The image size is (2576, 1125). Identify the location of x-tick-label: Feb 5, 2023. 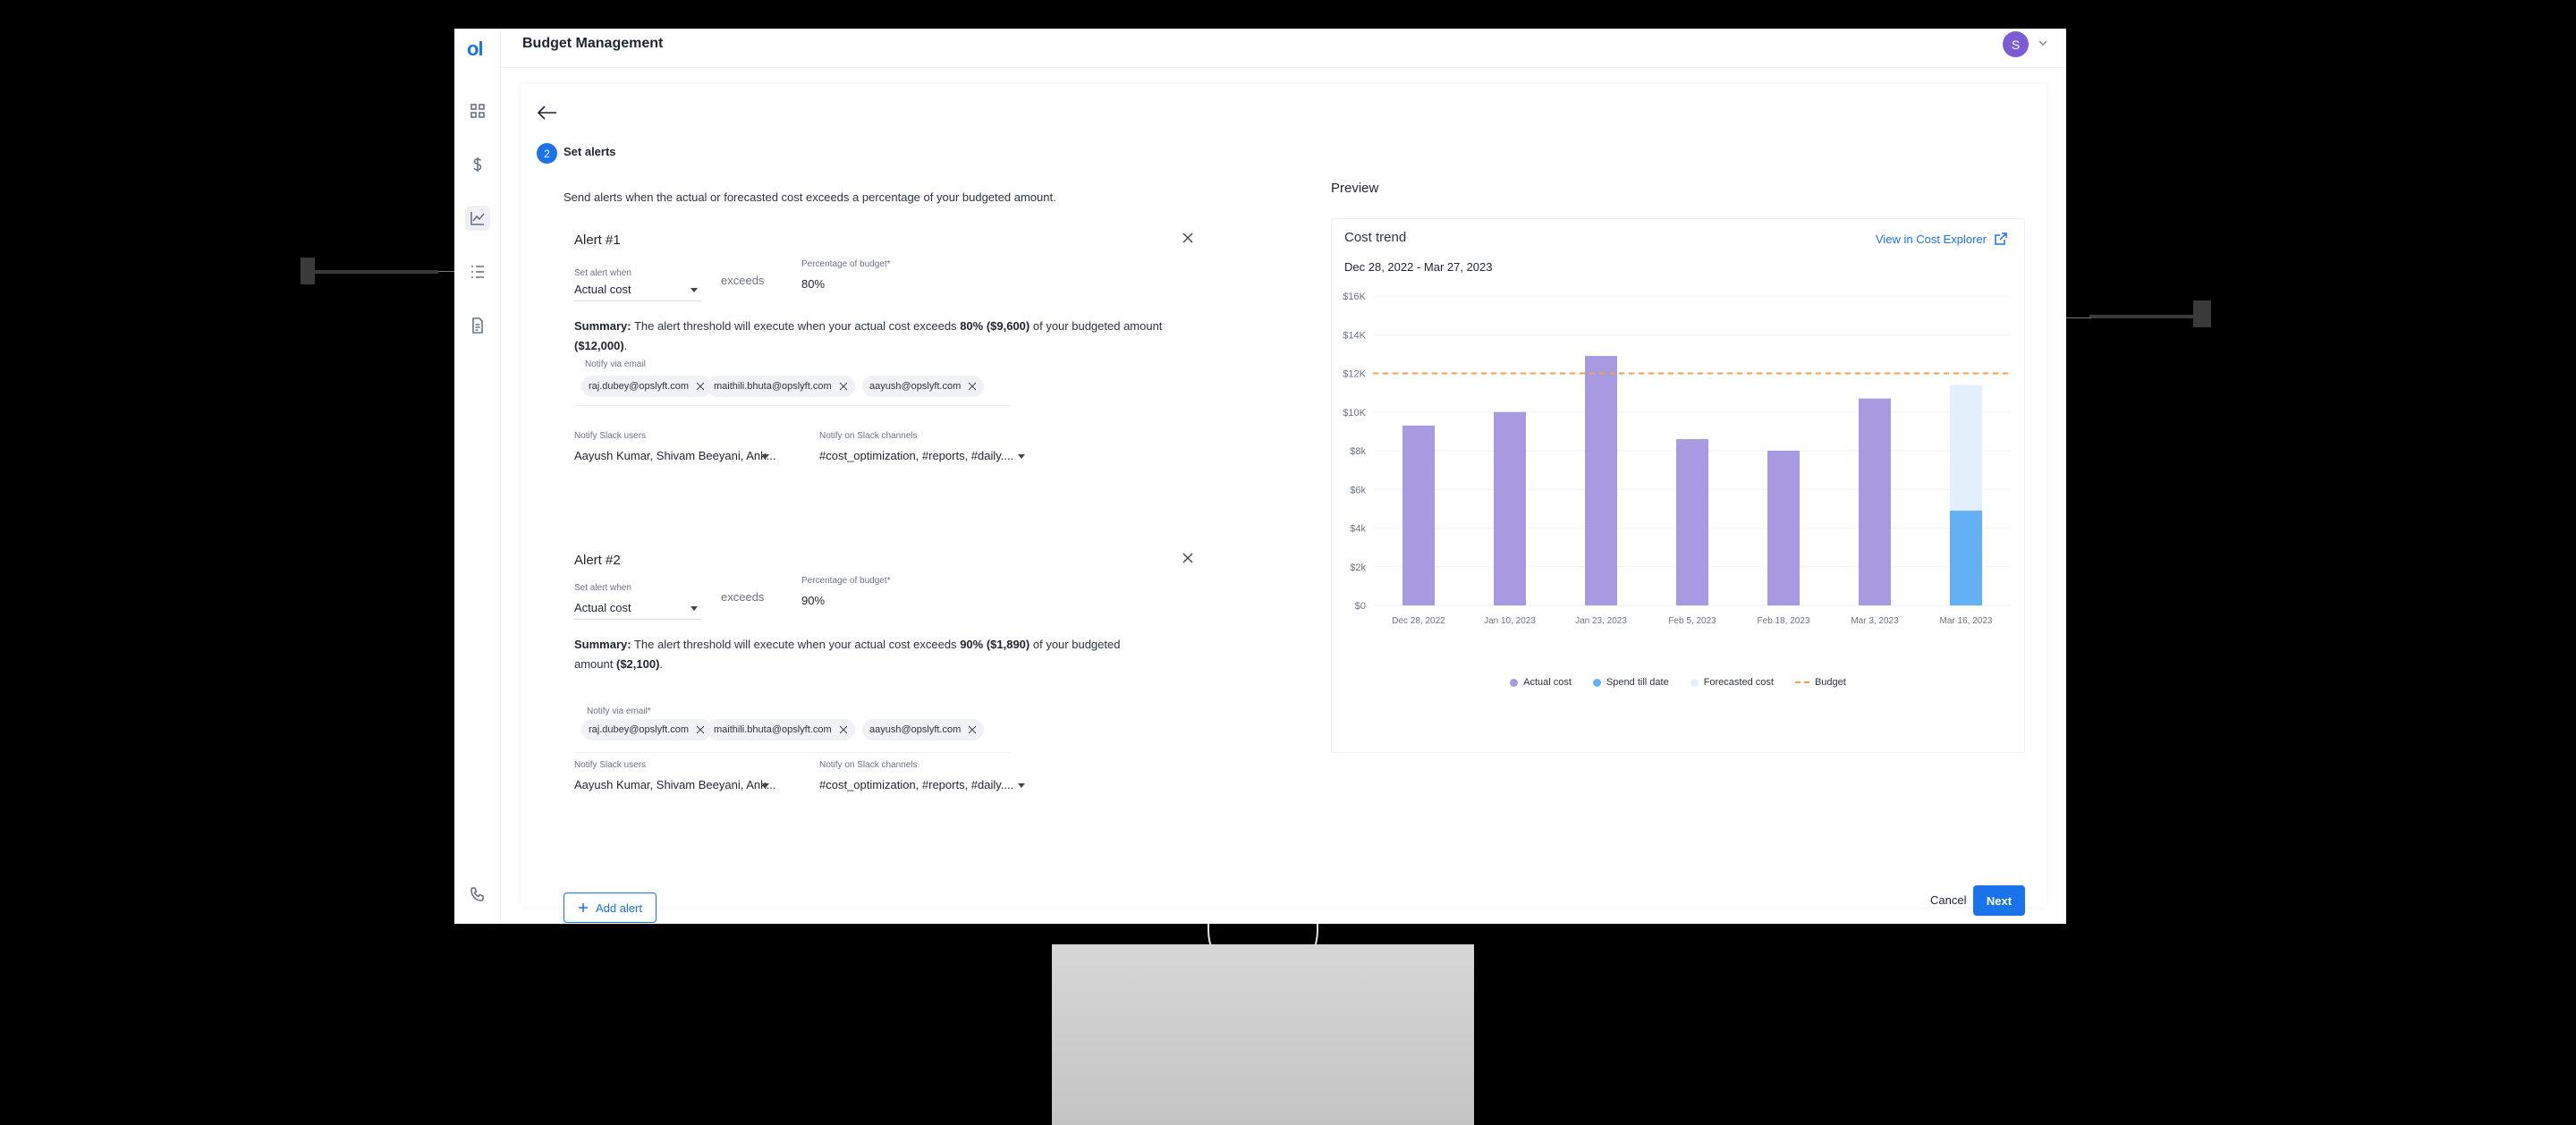
(1692, 621).